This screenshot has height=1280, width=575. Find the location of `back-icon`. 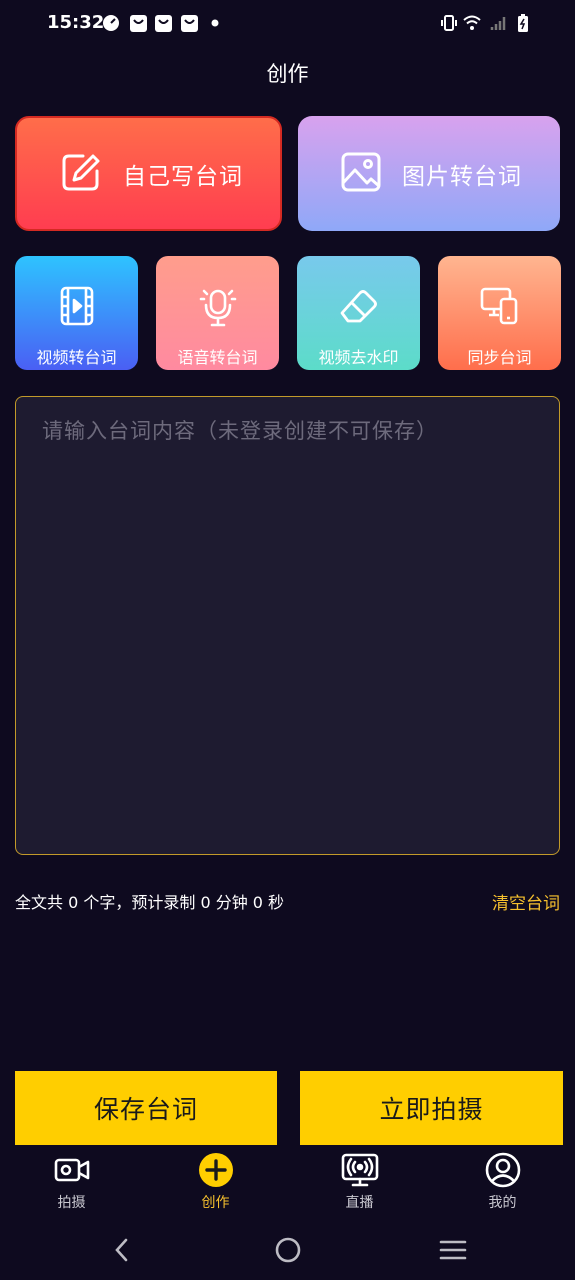

back-icon is located at coordinates (122, 1250).